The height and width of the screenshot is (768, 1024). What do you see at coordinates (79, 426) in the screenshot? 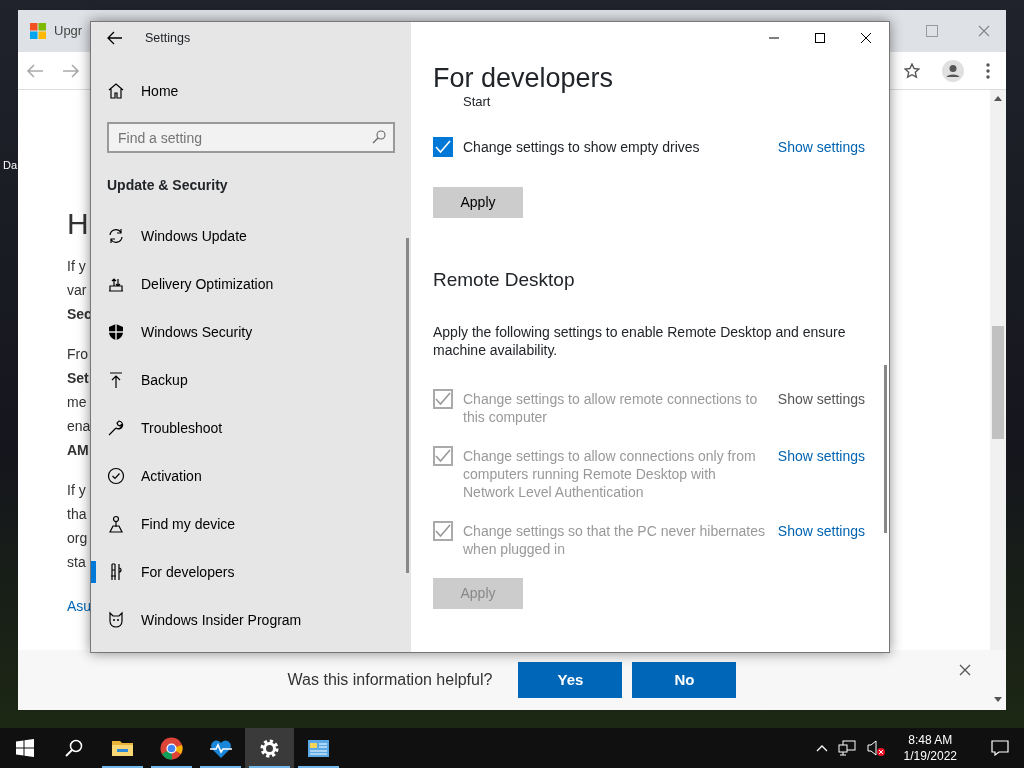
I see `text-line: ena` at bounding box center [79, 426].